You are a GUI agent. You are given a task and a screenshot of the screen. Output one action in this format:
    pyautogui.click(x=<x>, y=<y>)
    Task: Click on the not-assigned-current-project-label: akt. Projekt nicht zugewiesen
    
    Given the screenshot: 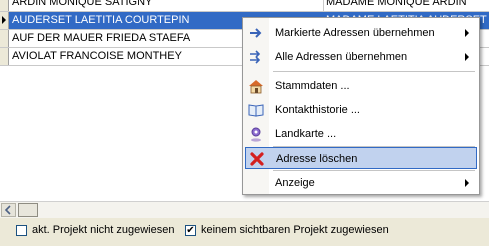 What is the action you would take?
    pyautogui.click(x=103, y=230)
    